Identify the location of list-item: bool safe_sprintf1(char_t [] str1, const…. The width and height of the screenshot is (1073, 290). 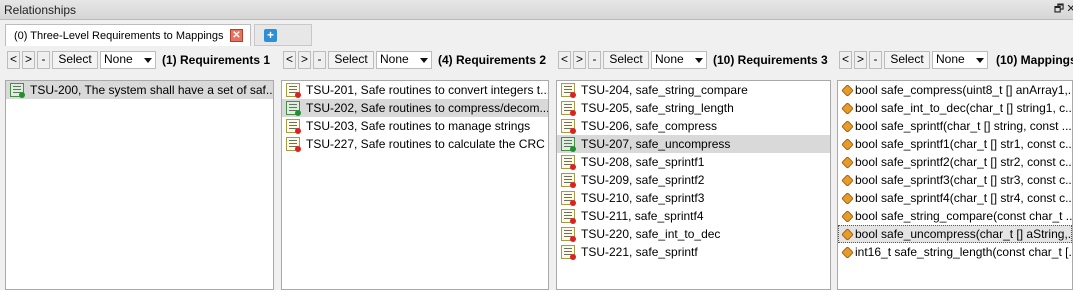
(955, 144).